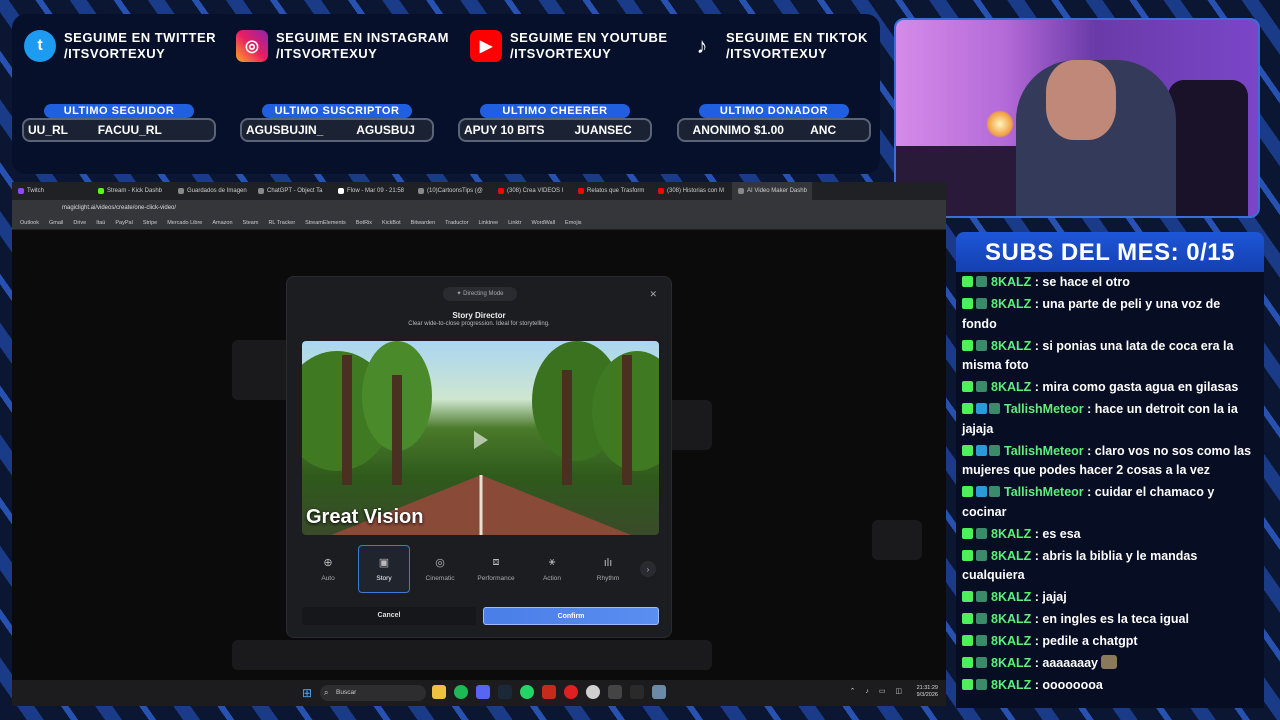 The height and width of the screenshot is (720, 1280). What do you see at coordinates (337, 130) in the screenshot?
I see `stat-value: AGUSBUJIN_ AGUSBUJ` at bounding box center [337, 130].